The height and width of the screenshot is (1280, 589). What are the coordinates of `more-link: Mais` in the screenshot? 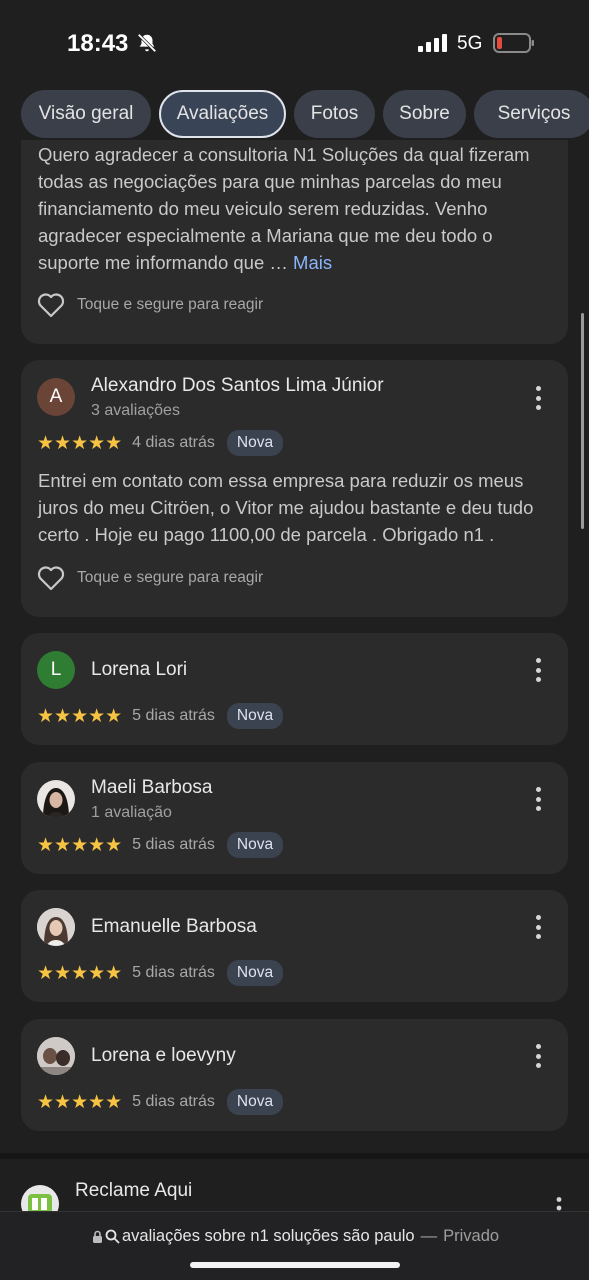 It's located at (312, 262).